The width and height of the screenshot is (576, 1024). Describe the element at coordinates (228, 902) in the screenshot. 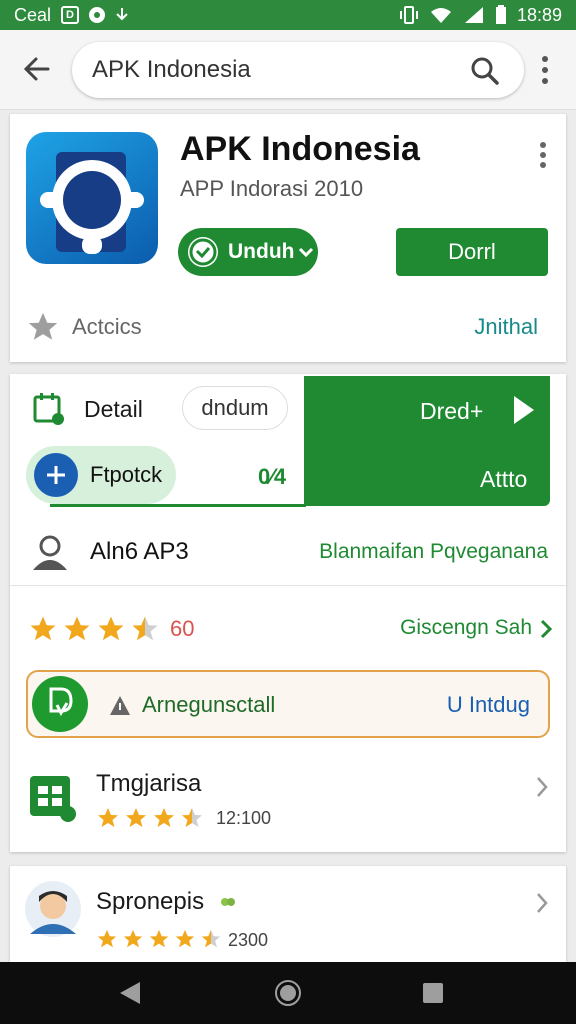

I see `badge-icon` at that location.